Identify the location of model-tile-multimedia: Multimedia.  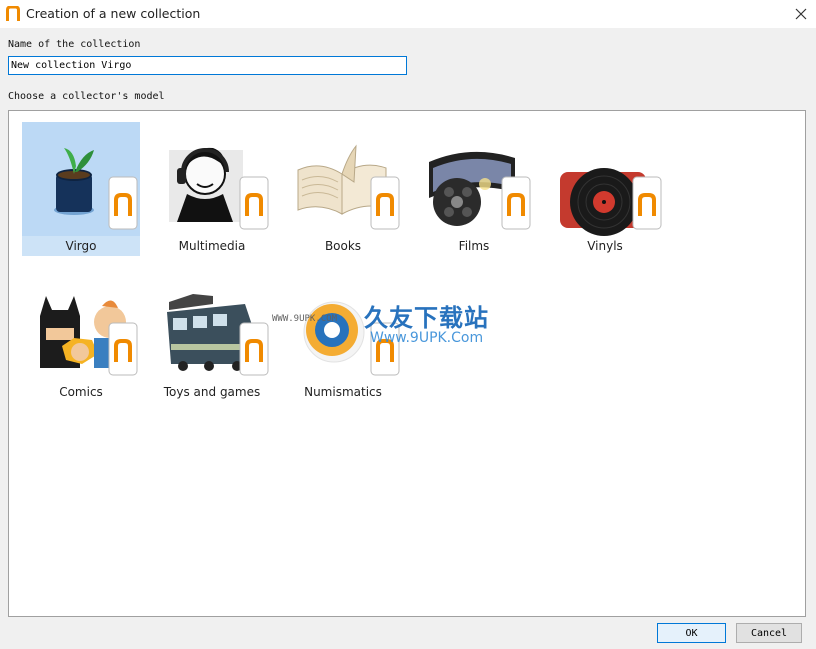
(212, 189).